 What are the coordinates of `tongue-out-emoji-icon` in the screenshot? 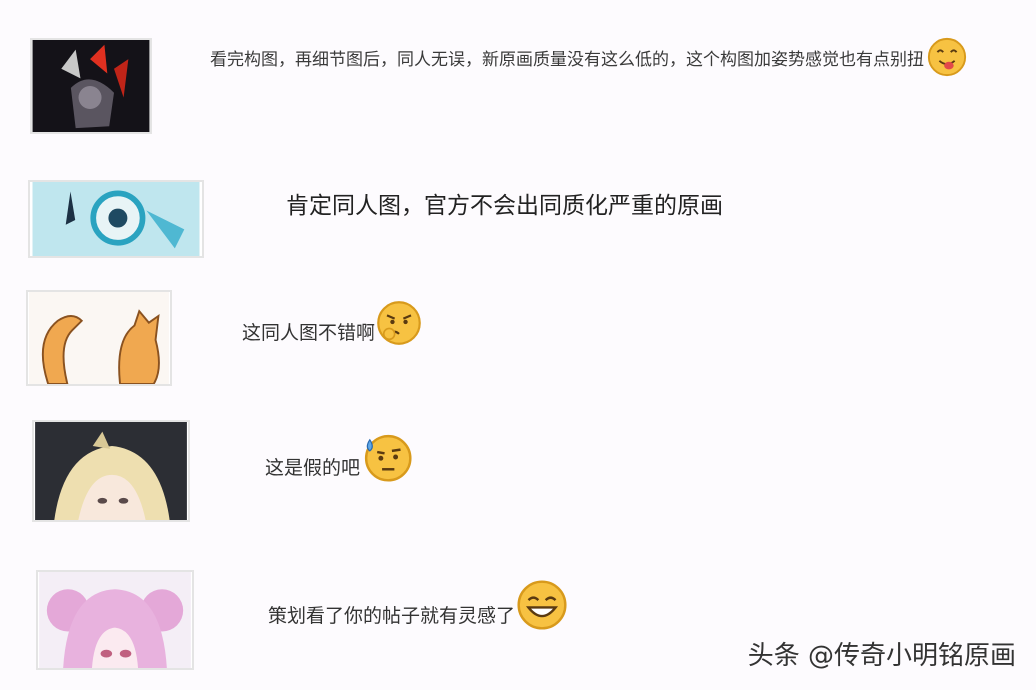 It's located at (947, 57).